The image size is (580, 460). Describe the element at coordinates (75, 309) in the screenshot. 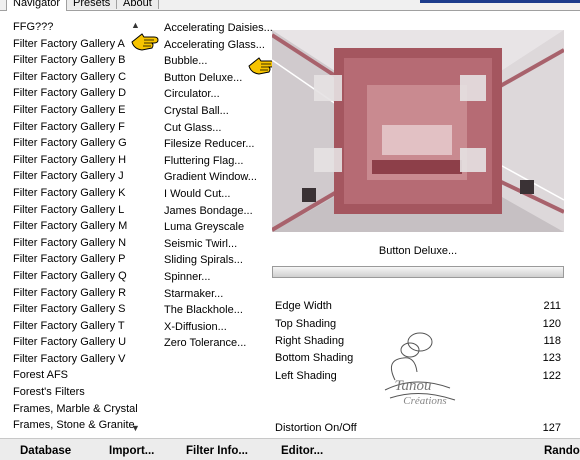

I see `list-item: Filter Factory Gallery S` at that location.